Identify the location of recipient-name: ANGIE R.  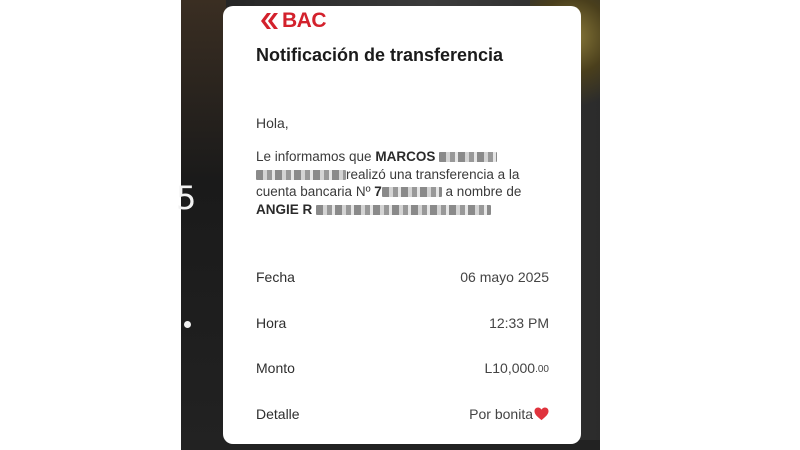
(284, 209).